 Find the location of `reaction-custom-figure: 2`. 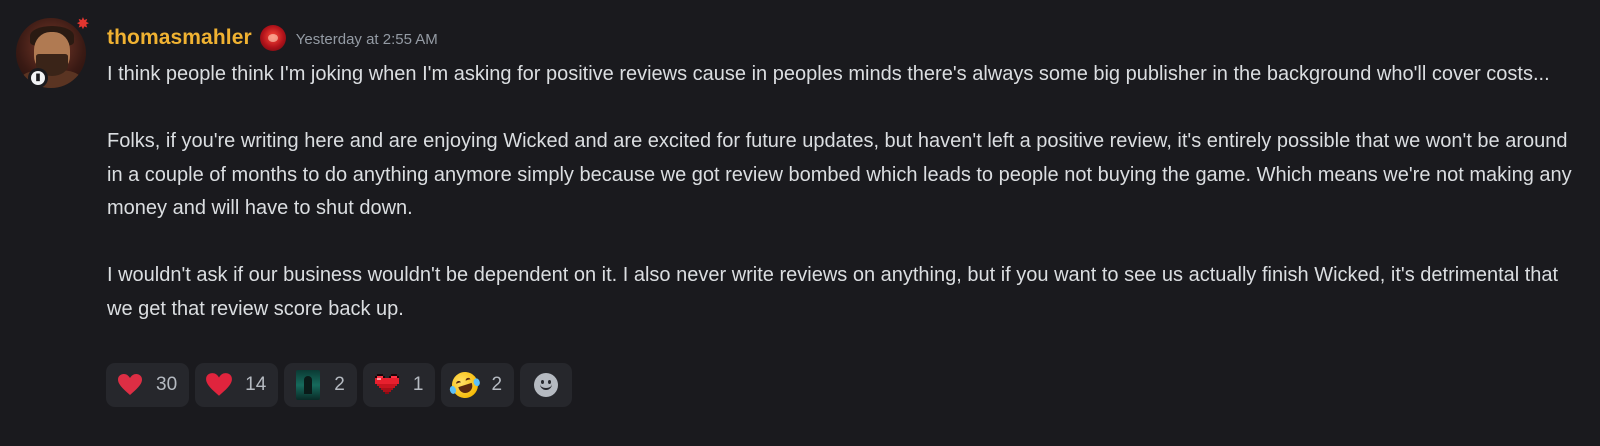

reaction-custom-figure: 2 is located at coordinates (320, 385).